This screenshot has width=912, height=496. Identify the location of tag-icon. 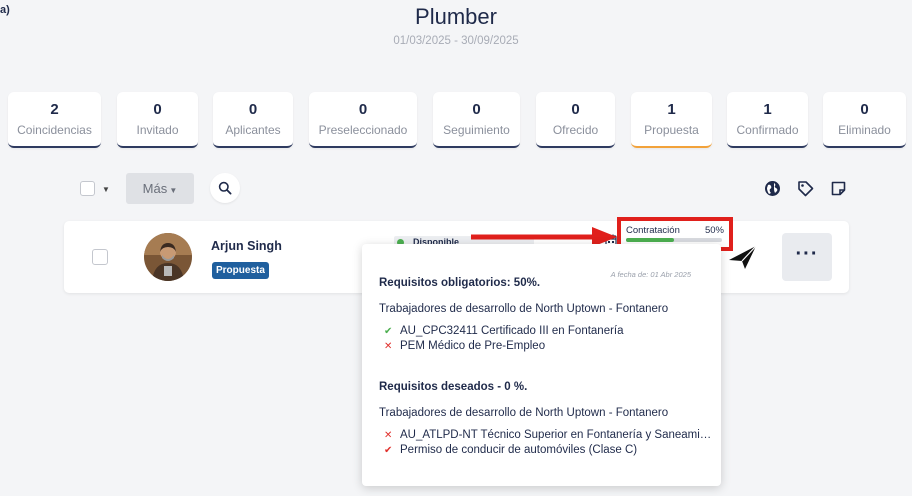
(805, 188).